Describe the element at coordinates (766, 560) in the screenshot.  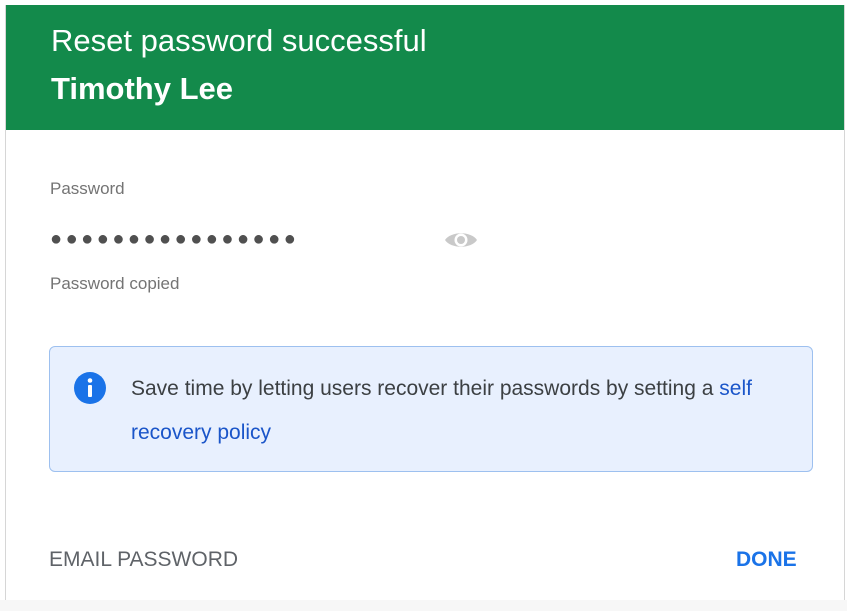
I see `done-button: DONE` at that location.